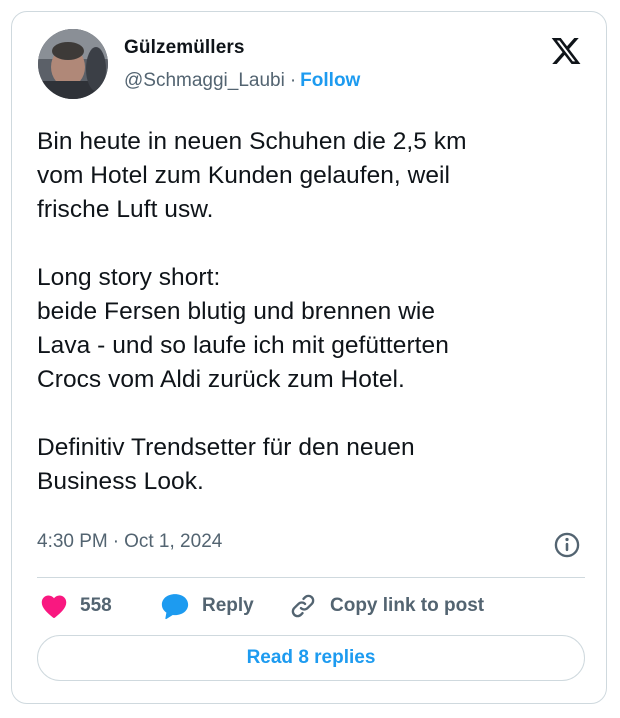 The height and width of the screenshot is (718, 620). Describe the element at coordinates (311, 658) in the screenshot. I see `read-replies-button: Read 8 replies` at that location.